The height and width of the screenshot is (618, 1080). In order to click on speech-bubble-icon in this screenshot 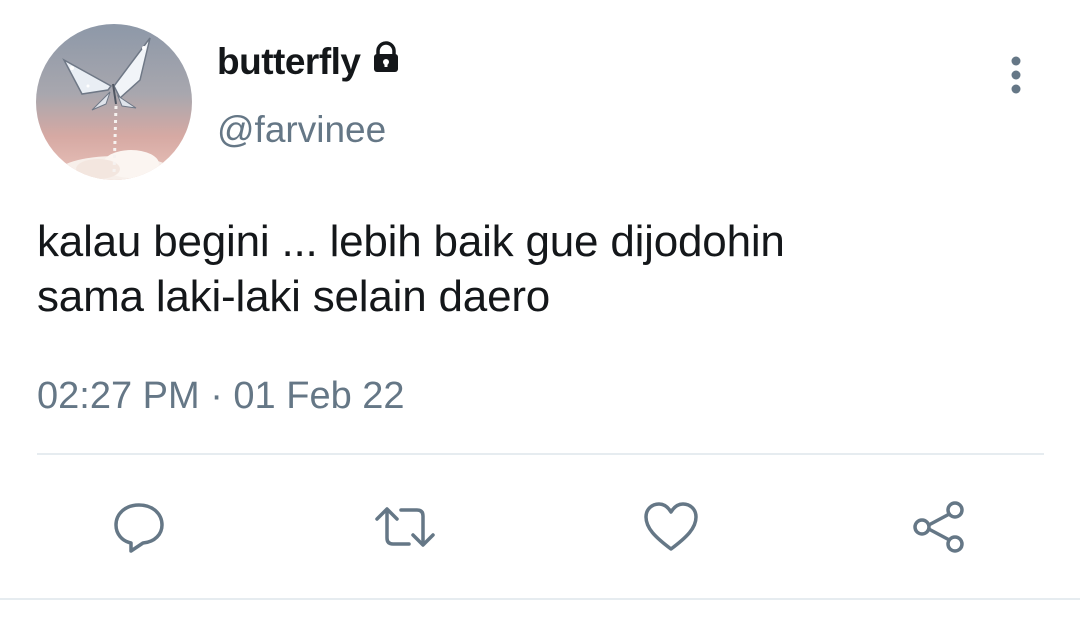, I will do `click(139, 528)`.